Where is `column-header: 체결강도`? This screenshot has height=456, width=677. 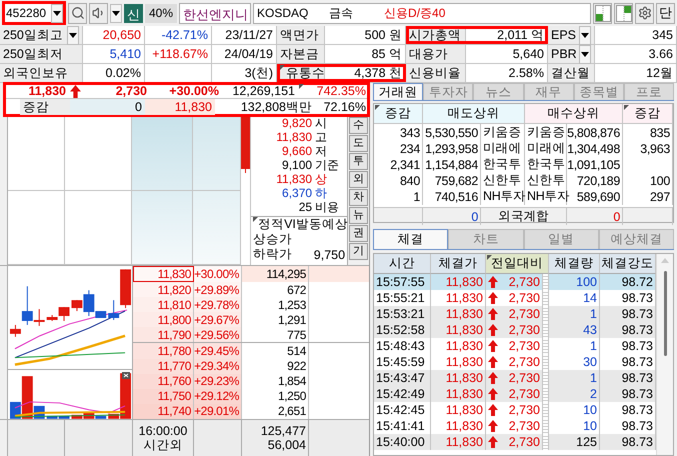
column-header: 체결강도 is located at coordinates (628, 264).